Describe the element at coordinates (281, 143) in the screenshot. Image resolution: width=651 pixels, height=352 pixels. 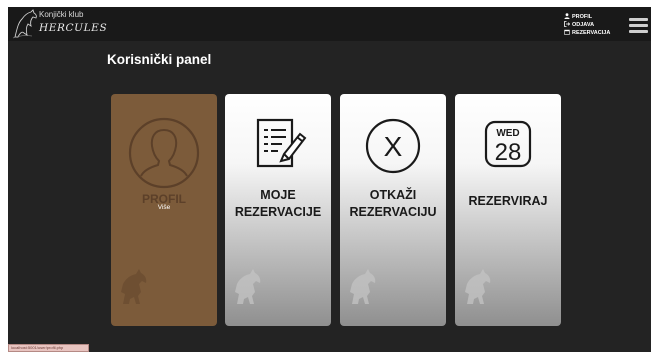
I see `edit-document-icon` at that location.